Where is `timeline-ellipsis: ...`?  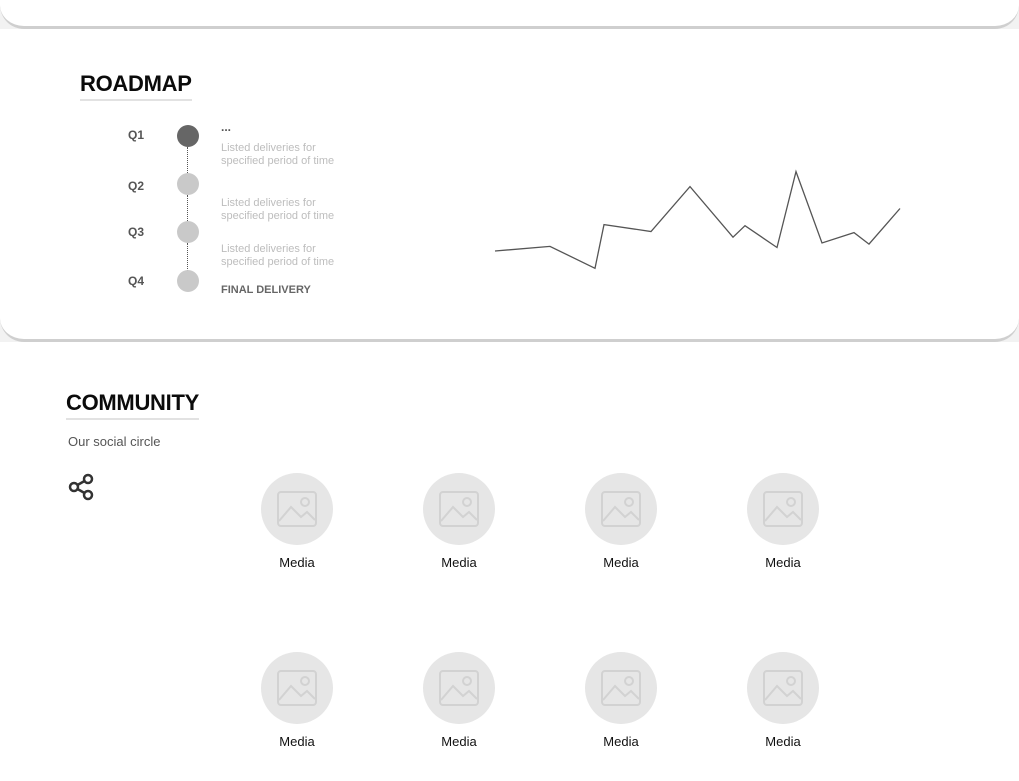 timeline-ellipsis: ... is located at coordinates (226, 127).